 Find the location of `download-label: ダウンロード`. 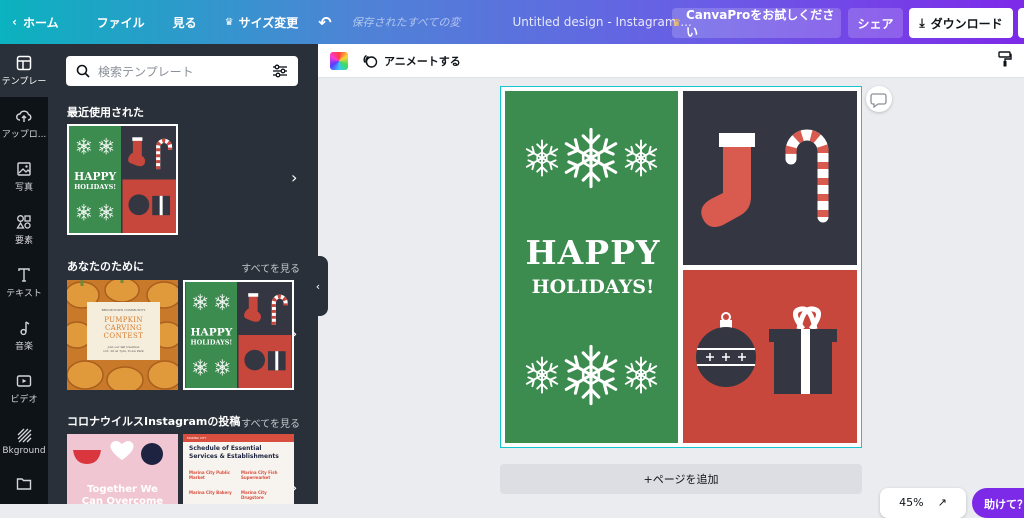

download-label: ダウンロード is located at coordinates (966, 23).